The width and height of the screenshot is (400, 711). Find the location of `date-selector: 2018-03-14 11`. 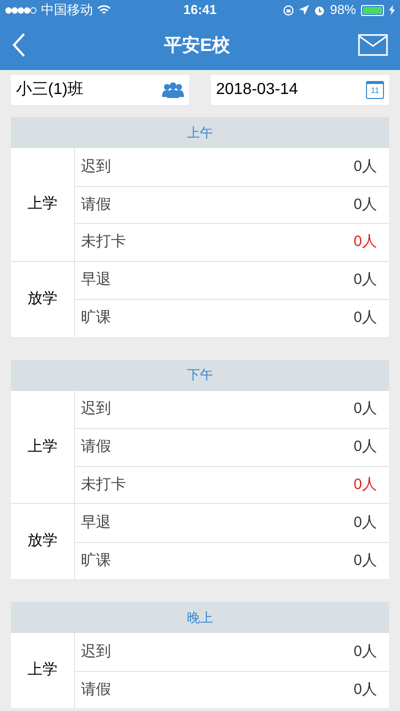

date-selector: 2018-03-14 11 is located at coordinates (300, 90).